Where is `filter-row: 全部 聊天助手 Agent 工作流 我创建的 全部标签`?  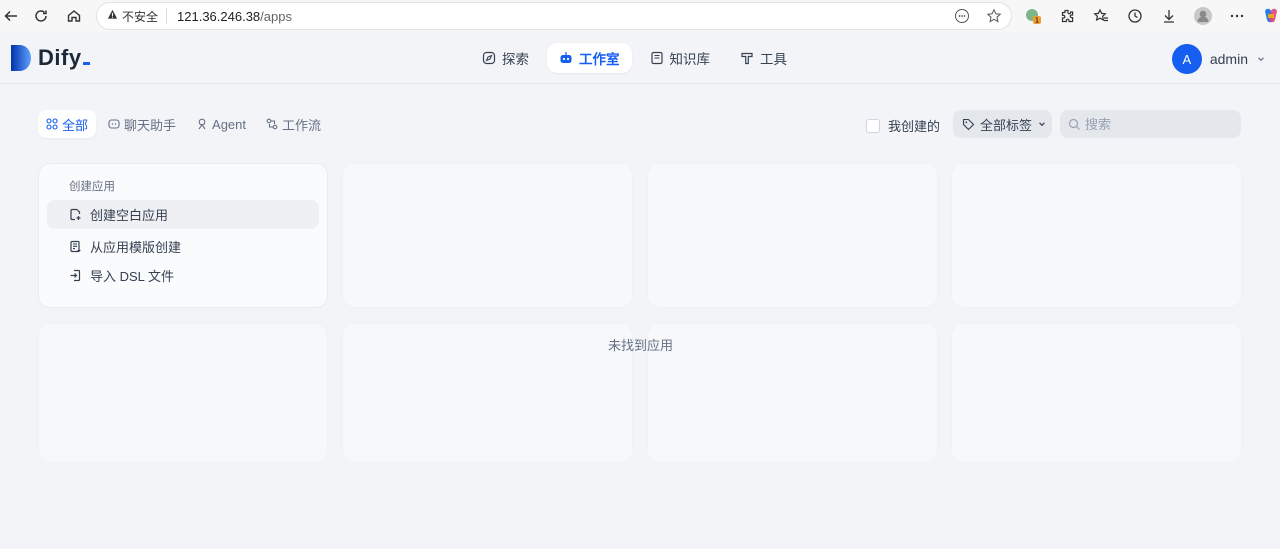 filter-row: 全部 聊天助手 Agent 工作流 我创建的 全部标签 is located at coordinates (640, 124).